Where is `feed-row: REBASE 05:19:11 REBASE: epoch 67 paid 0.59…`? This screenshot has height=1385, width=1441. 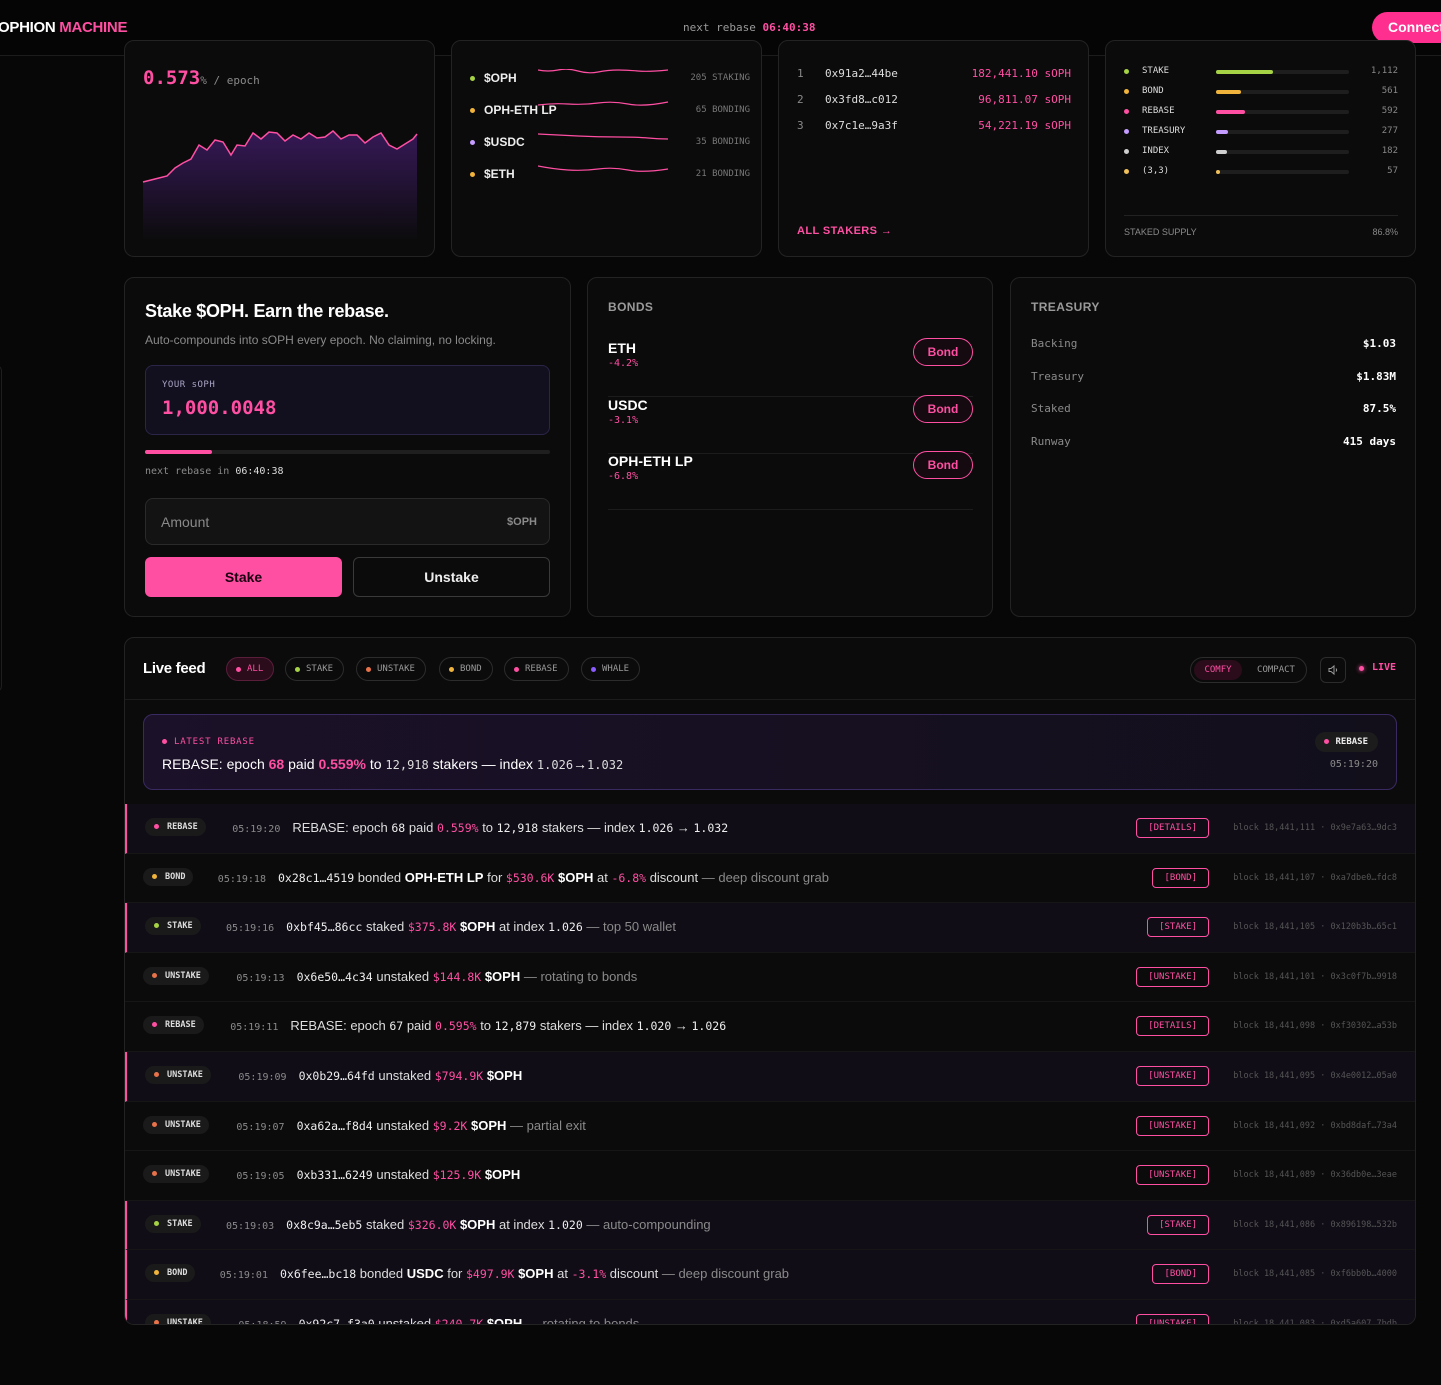 feed-row: REBASE 05:19:11 REBASE: epoch 67 paid 0.59… is located at coordinates (770, 1027).